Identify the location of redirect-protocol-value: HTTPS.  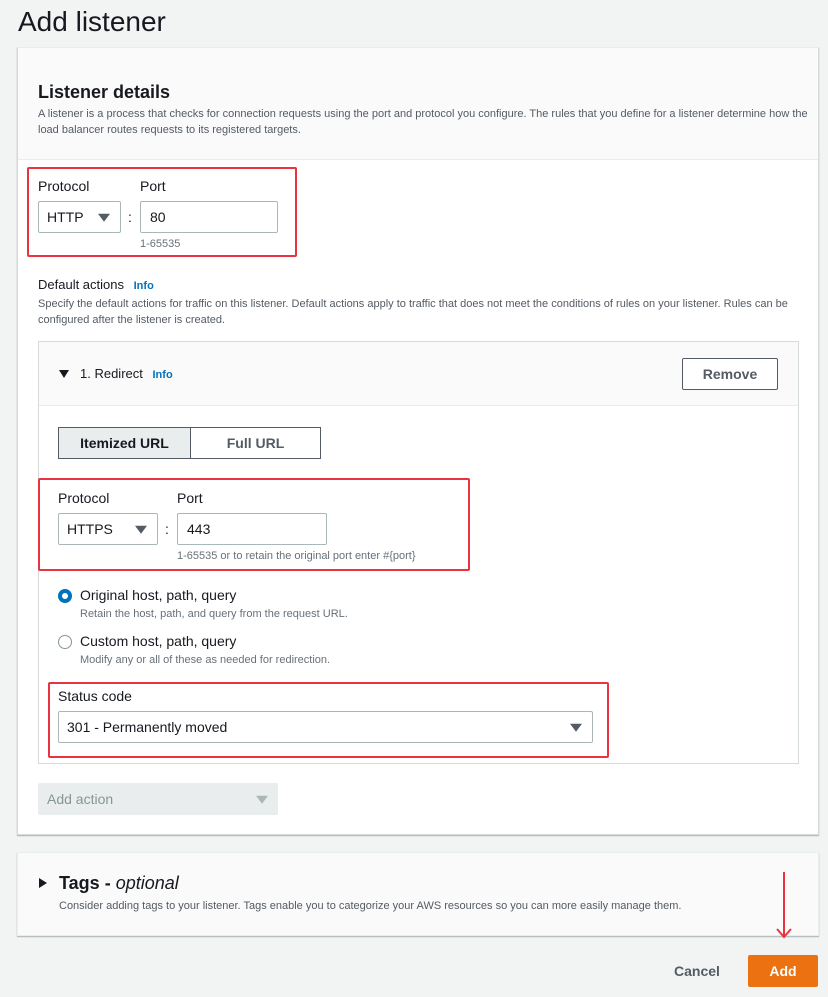
(90, 529).